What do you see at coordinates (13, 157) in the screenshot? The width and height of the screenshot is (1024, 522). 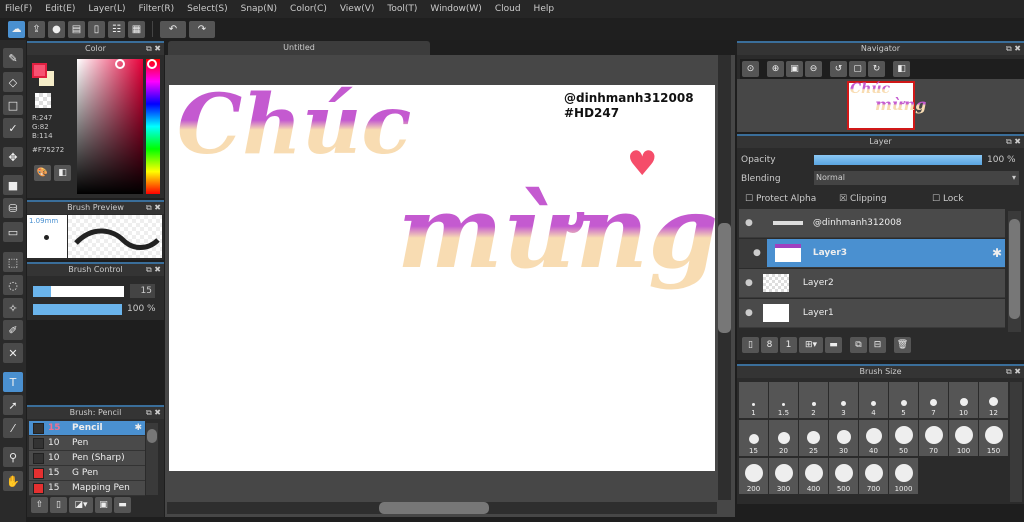 I see `move-tool-icon: ✥` at bounding box center [13, 157].